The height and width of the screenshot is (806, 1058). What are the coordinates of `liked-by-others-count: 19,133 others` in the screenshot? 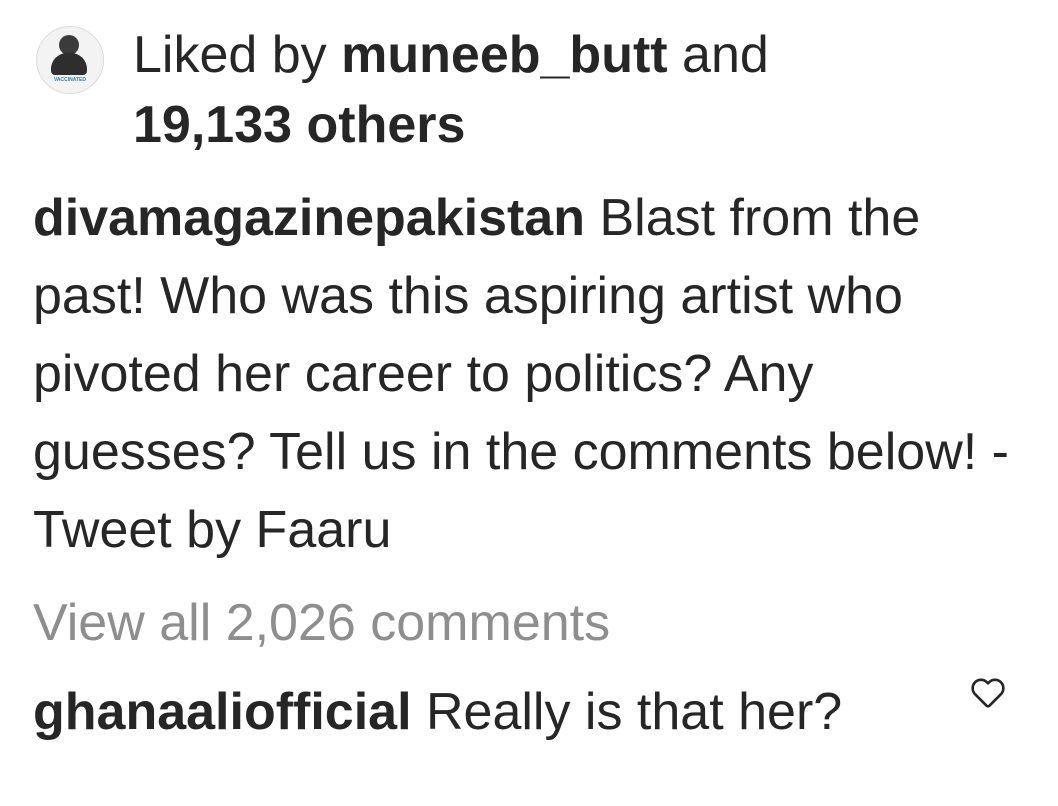 It's located at (299, 125).